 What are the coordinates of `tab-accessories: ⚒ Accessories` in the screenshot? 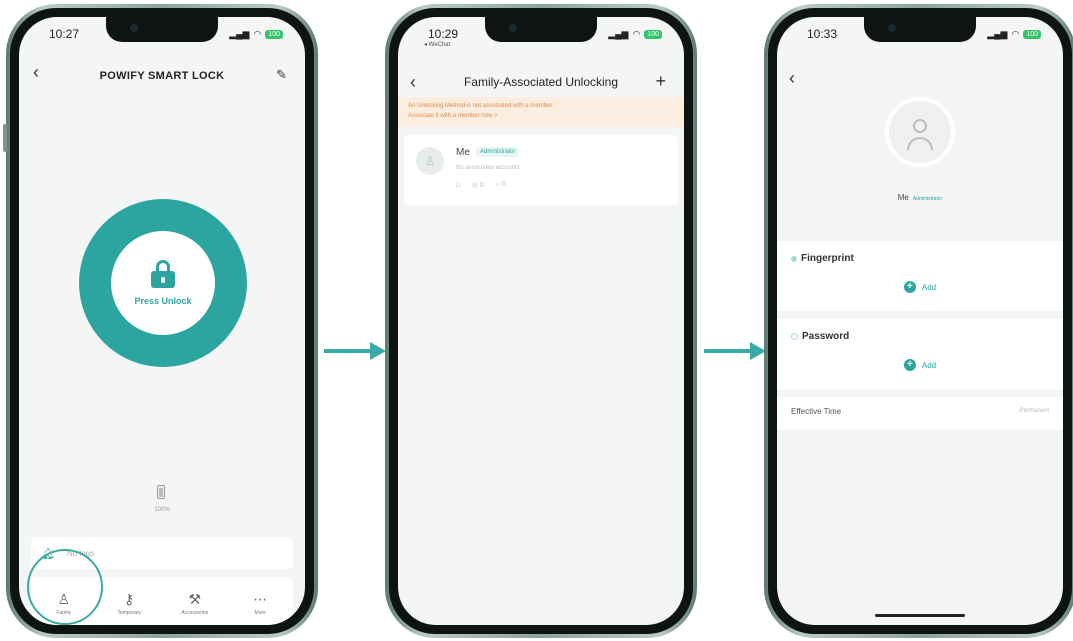 It's located at (195, 601).